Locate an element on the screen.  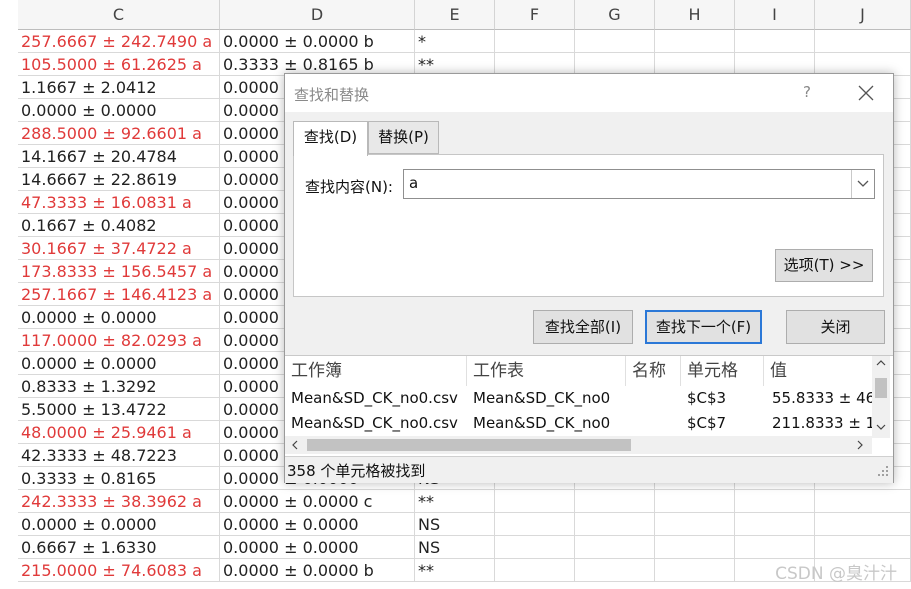
column-header-f: F is located at coordinates (535, 15).